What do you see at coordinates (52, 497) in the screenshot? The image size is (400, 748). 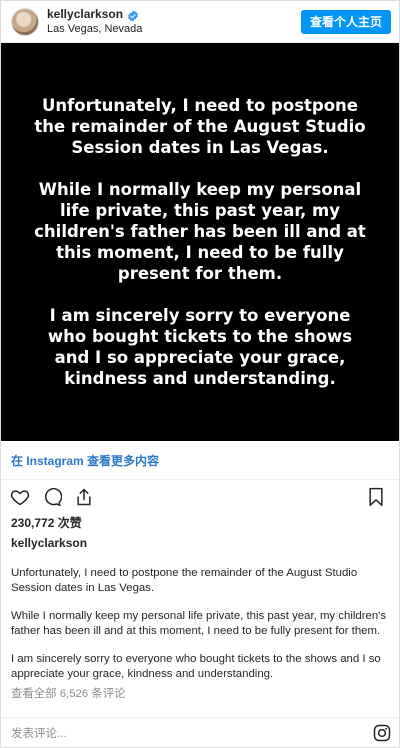 I see `comment-icon` at bounding box center [52, 497].